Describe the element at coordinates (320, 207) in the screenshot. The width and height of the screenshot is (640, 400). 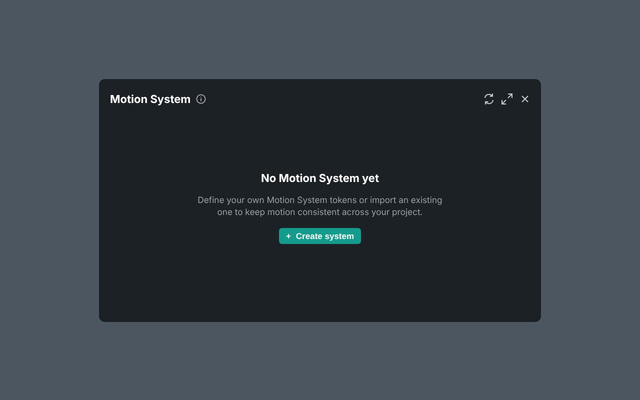
I see `empty-state-description: Define your own Motion System tokens or import an existing one to keep motion consistent across your project.` at that location.